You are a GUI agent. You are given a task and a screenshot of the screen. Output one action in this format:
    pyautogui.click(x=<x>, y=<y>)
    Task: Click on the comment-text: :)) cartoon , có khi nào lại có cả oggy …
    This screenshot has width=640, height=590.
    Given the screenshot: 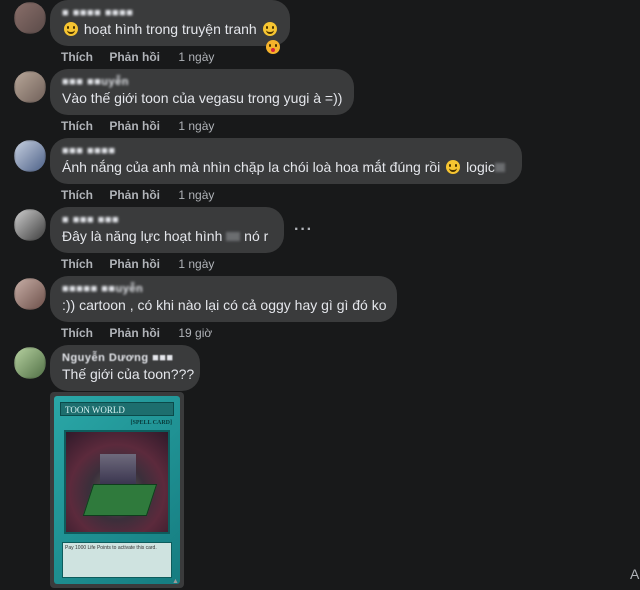 What is the action you would take?
    pyautogui.click(x=224, y=305)
    